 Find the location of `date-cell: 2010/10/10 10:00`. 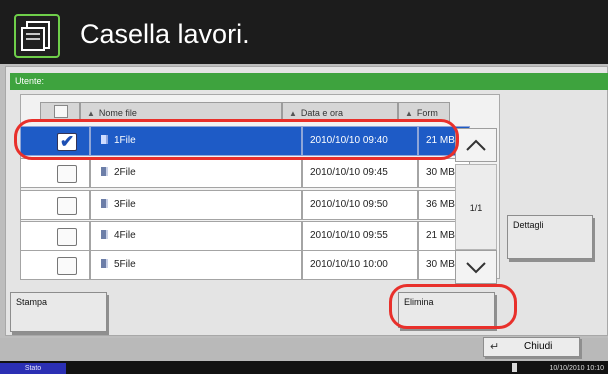

date-cell: 2010/10/10 10:00 is located at coordinates (360, 265).